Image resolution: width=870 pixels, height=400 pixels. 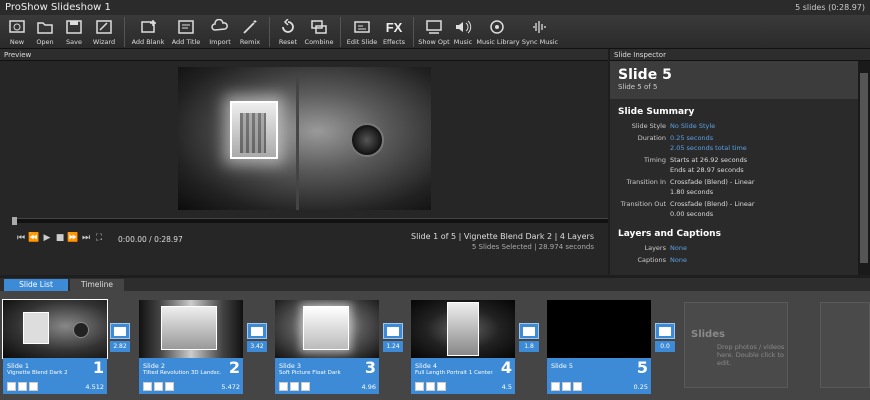 I want to click on reset-button: Reset, so click(x=288, y=32).